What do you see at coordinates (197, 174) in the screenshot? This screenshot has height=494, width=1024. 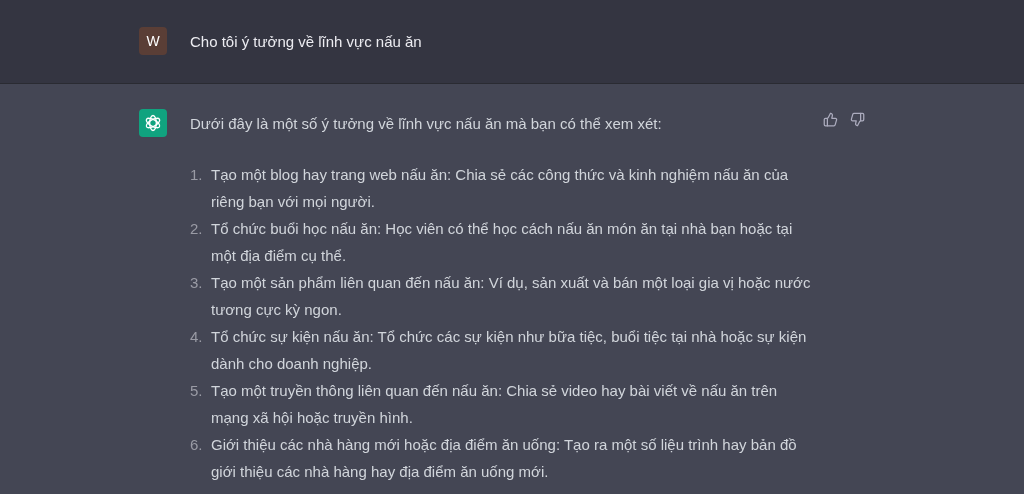 I see `list-number: 1.` at bounding box center [197, 174].